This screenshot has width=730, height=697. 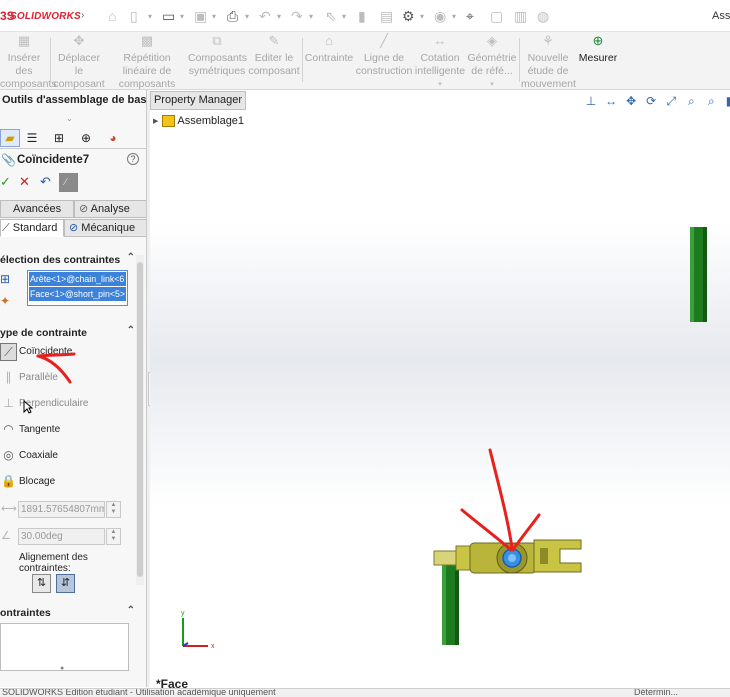 What do you see at coordinates (10, 138) in the screenshot?
I see `feature-manager-tab: ▰` at bounding box center [10, 138].